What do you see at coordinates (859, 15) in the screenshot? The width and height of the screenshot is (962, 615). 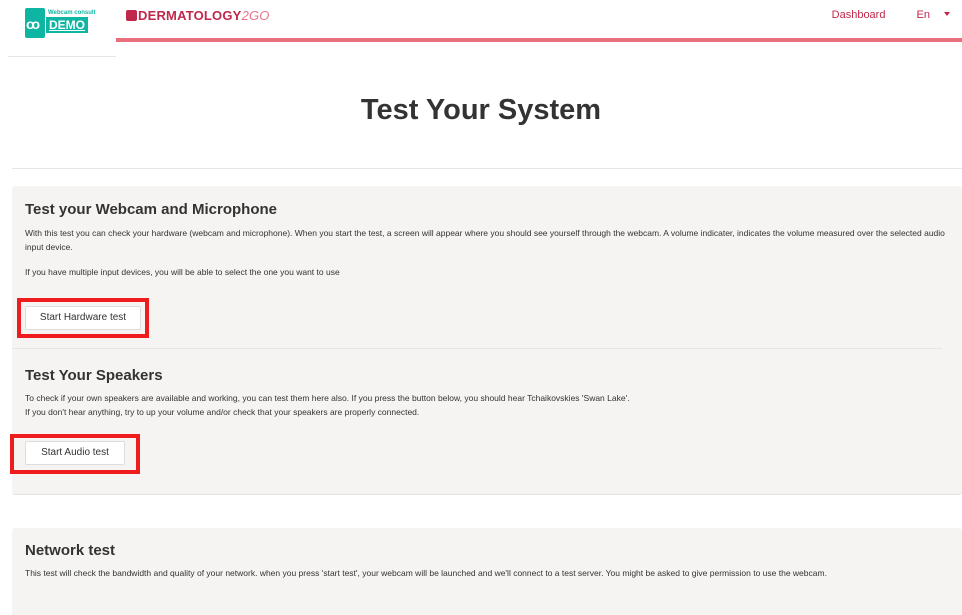 I see `nav-dashboard-link: Dashboard` at bounding box center [859, 15].